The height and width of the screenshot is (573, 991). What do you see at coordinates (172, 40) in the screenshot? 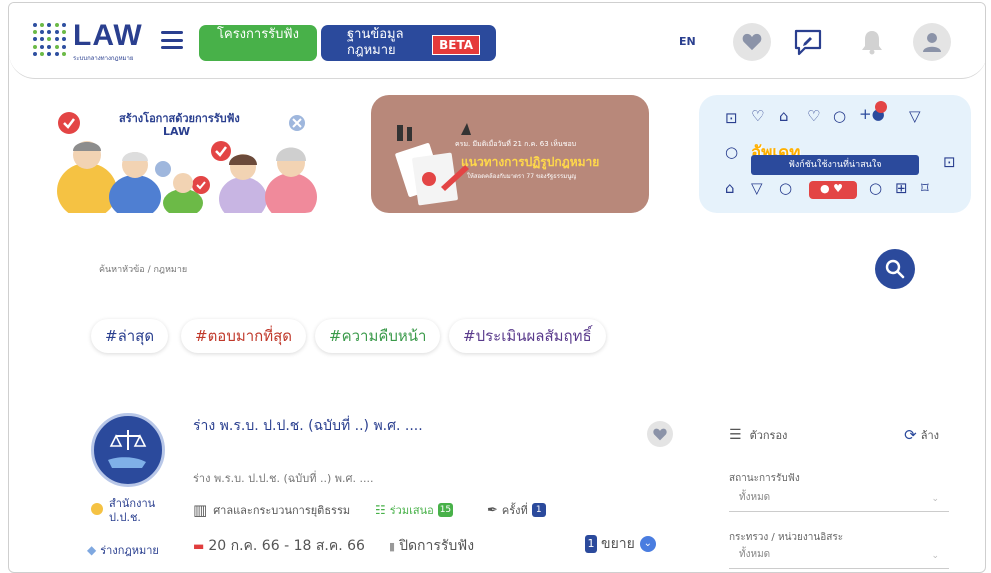
I see `menu-icon` at bounding box center [172, 40].